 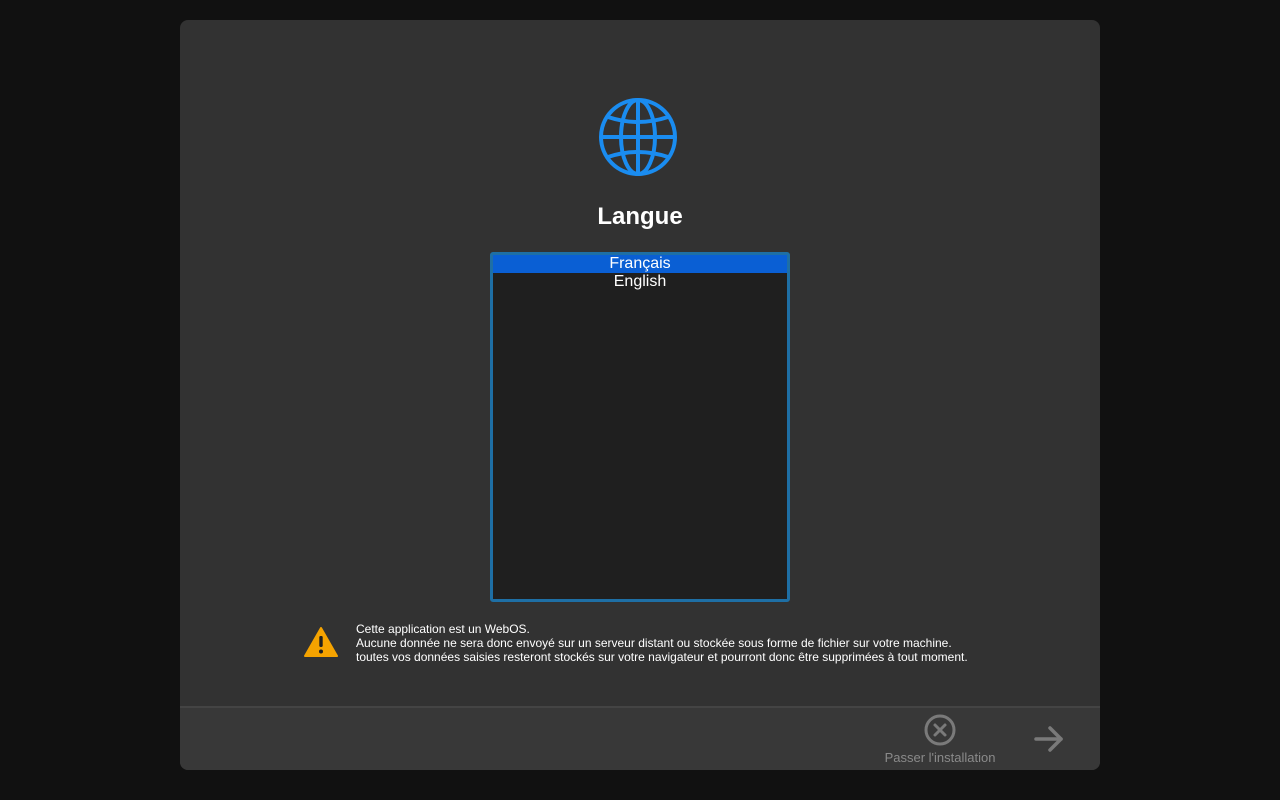 What do you see at coordinates (940, 730) in the screenshot?
I see `close-circle-icon` at bounding box center [940, 730].